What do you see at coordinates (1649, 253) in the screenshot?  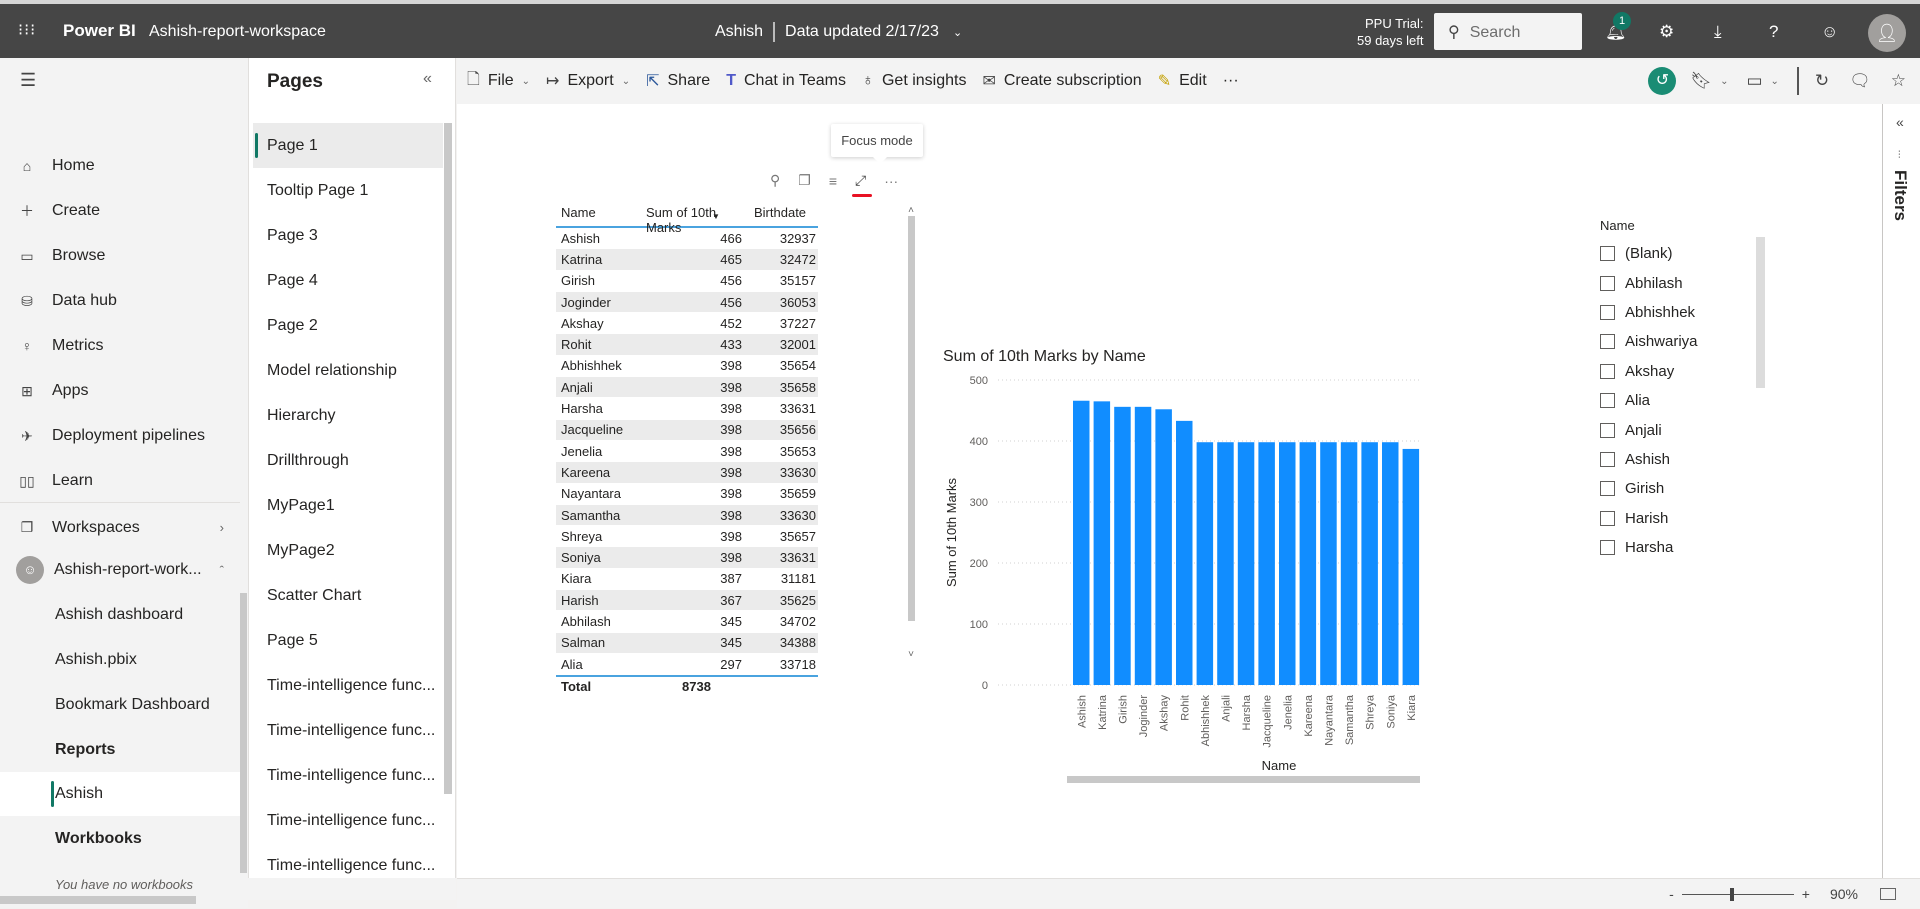 I see `slicer-item: (Blank)` at bounding box center [1649, 253].